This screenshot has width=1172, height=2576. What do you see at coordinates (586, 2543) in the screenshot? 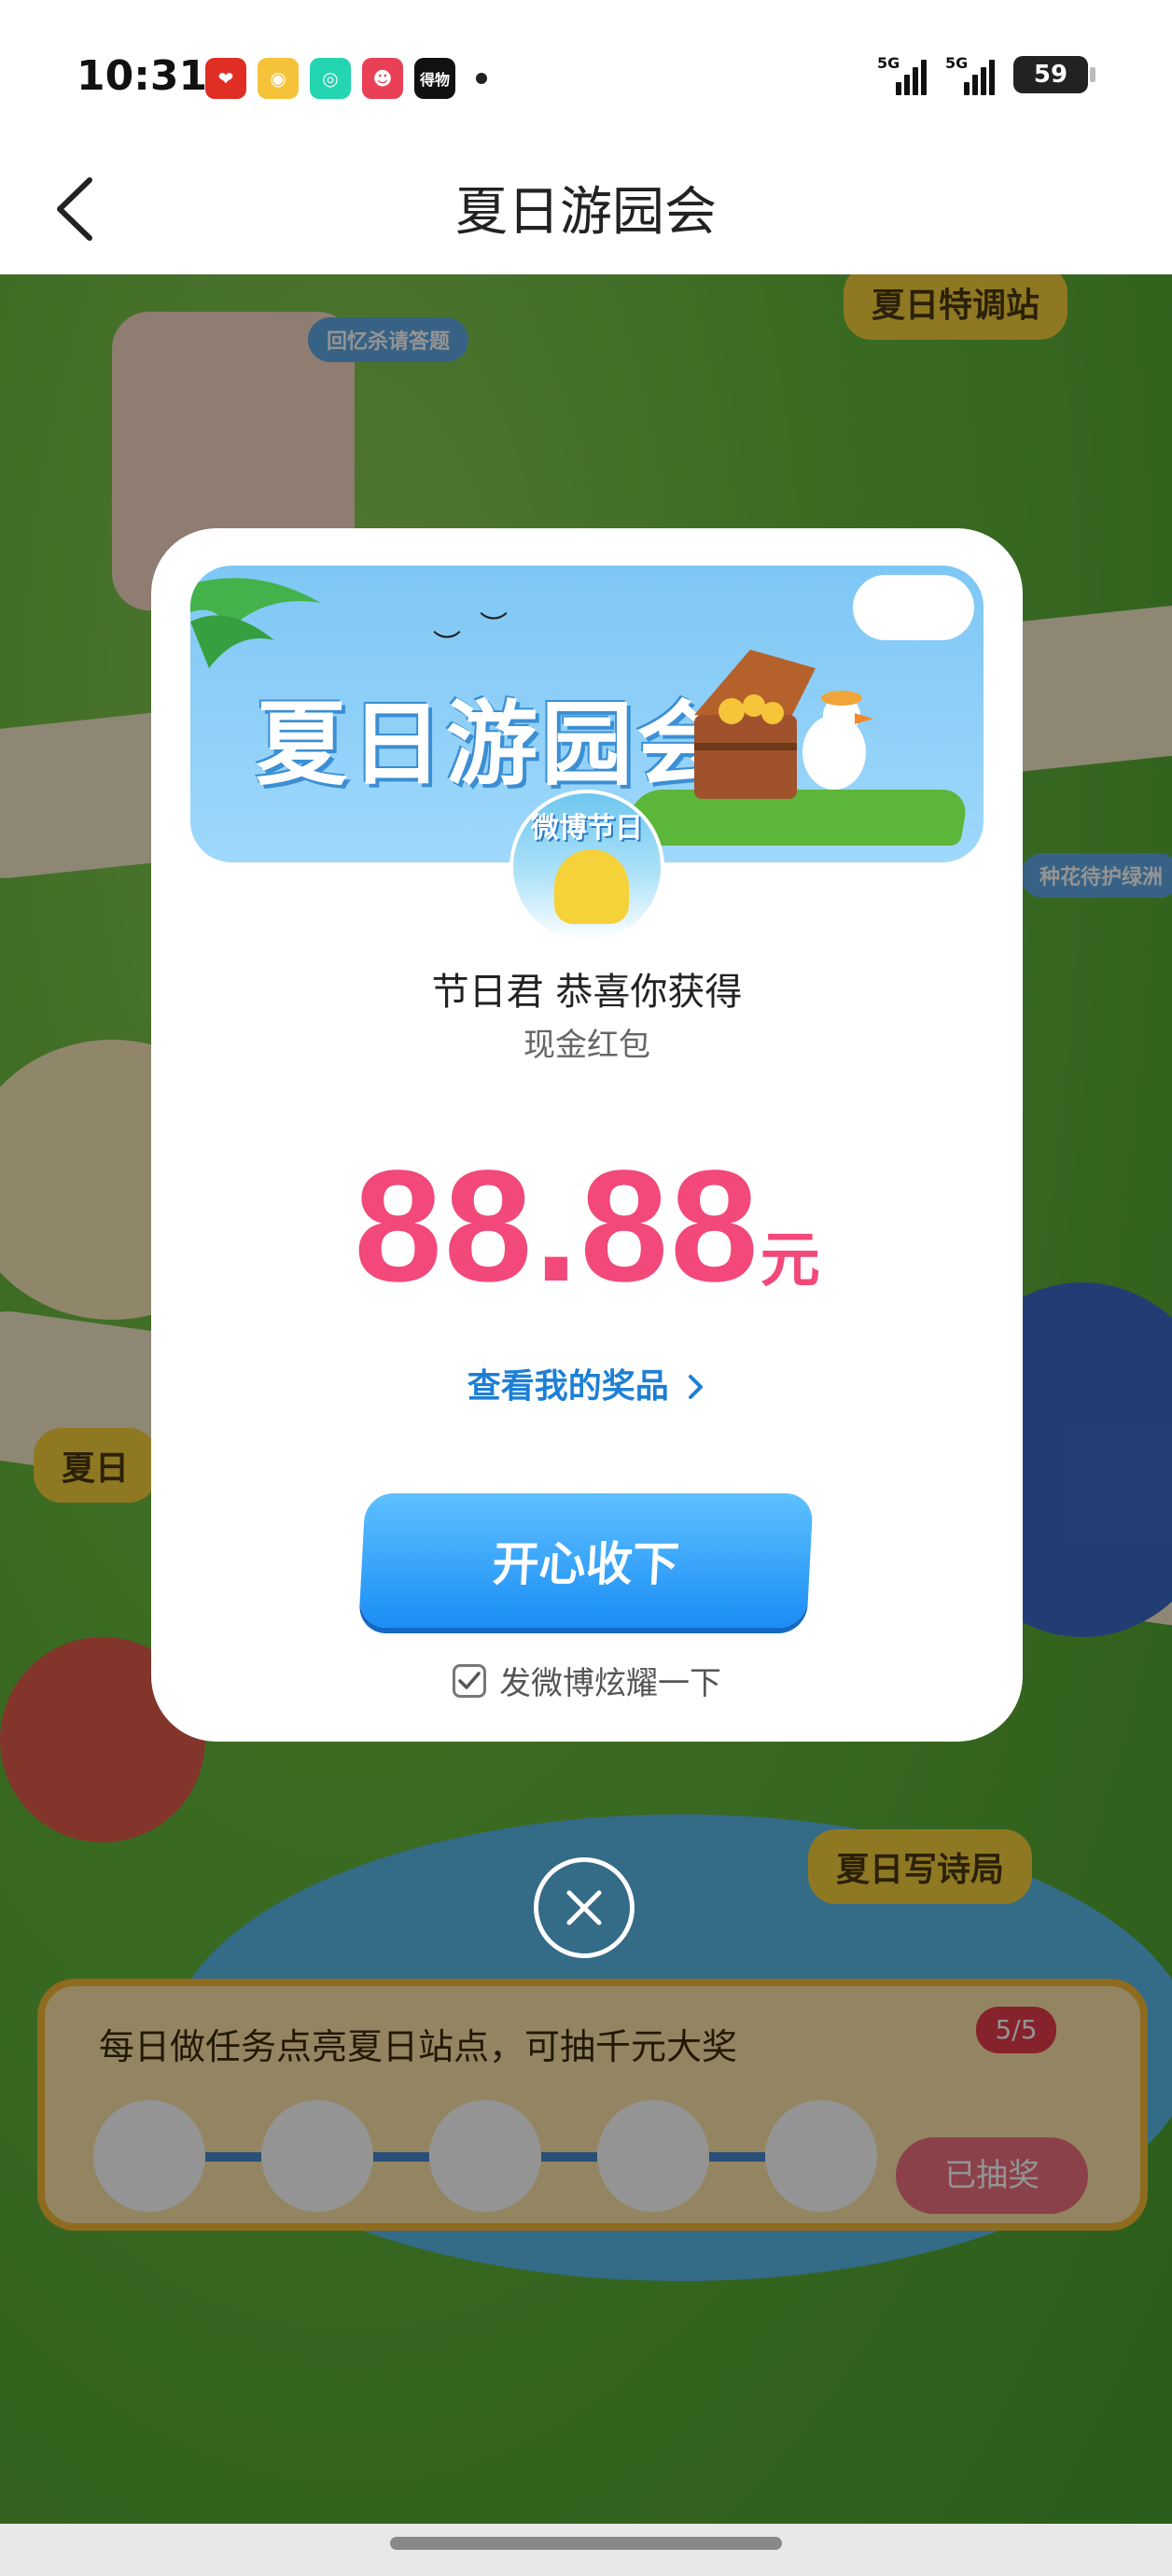
I see `home-indicator` at bounding box center [586, 2543].